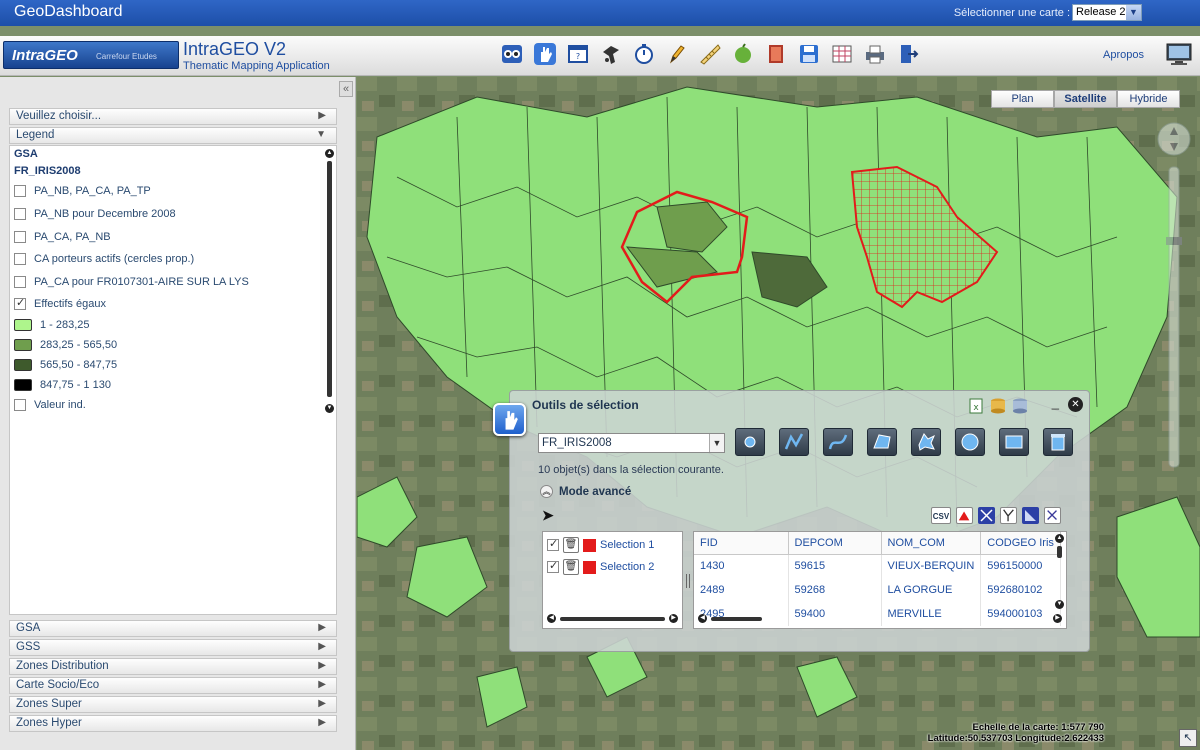 This screenshot has height=750, width=1200. What do you see at coordinates (931, 543) in the screenshot?
I see `column-header: NOM_COM` at bounding box center [931, 543].